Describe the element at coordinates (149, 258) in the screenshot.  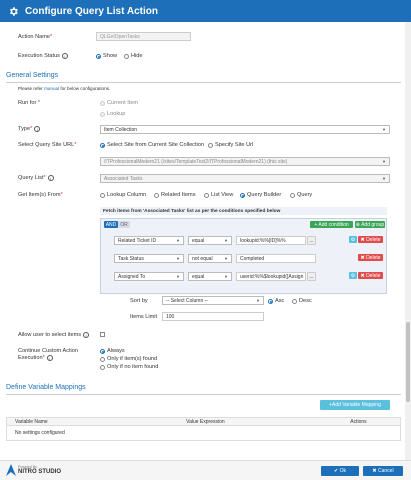
I see `condition-field-select: Task Status ▼` at that location.